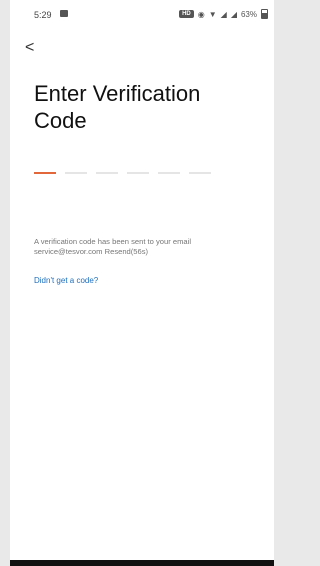 The width and height of the screenshot is (320, 566). What do you see at coordinates (126, 251) in the screenshot?
I see `resend-countdown: Resend(56s)` at bounding box center [126, 251].